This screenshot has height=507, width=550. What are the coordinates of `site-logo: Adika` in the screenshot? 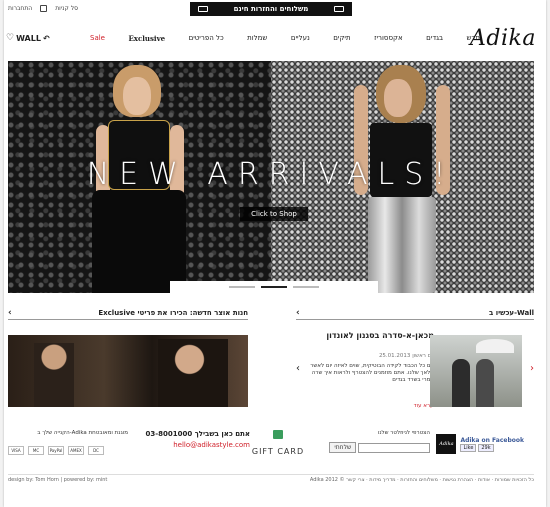 It's located at (503, 38).